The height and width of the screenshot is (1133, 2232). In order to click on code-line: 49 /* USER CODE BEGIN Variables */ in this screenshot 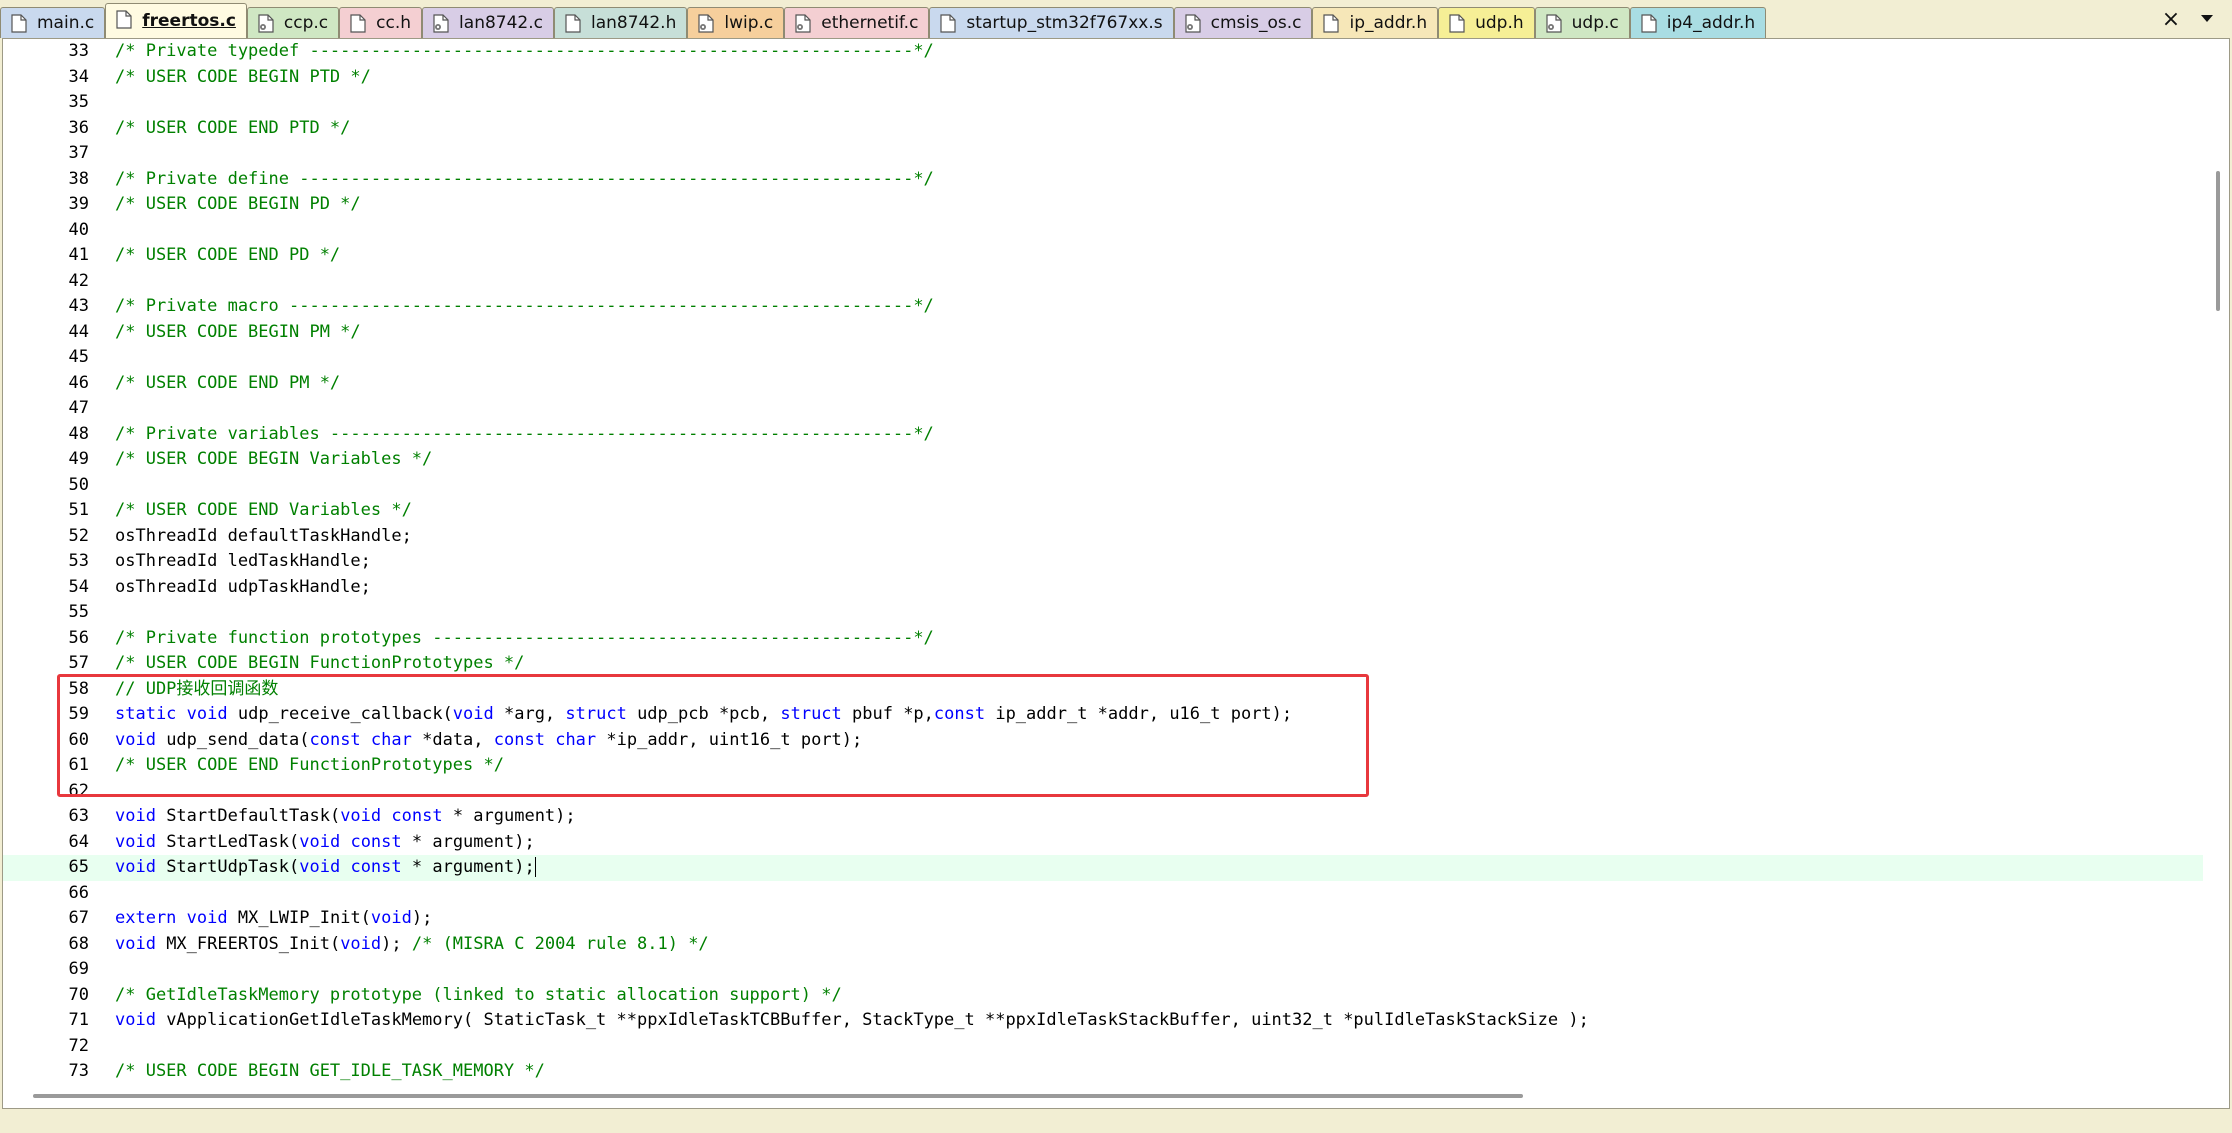, I will do `click(1103, 460)`.